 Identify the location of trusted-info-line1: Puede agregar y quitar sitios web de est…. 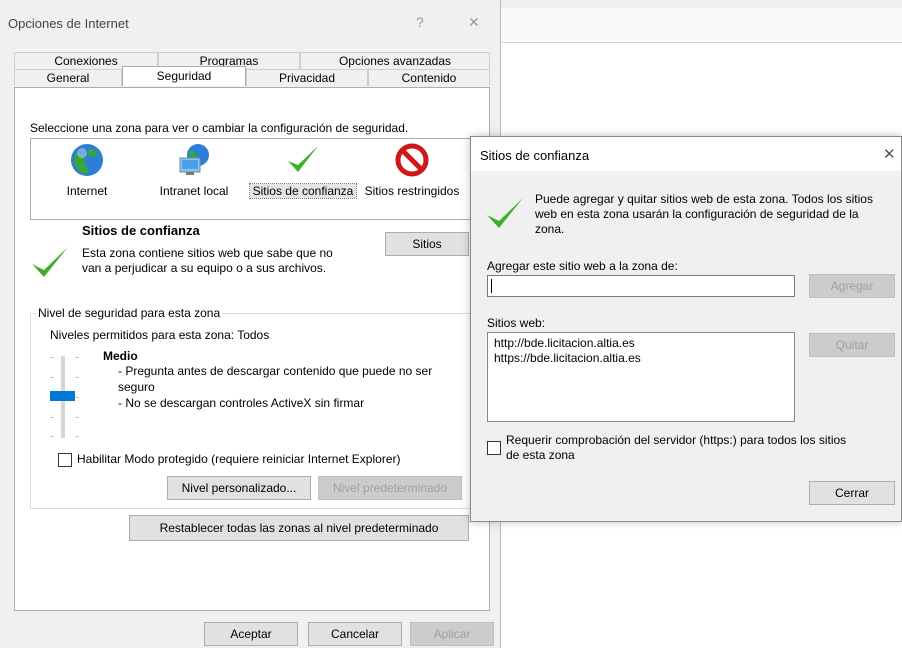
(704, 199).